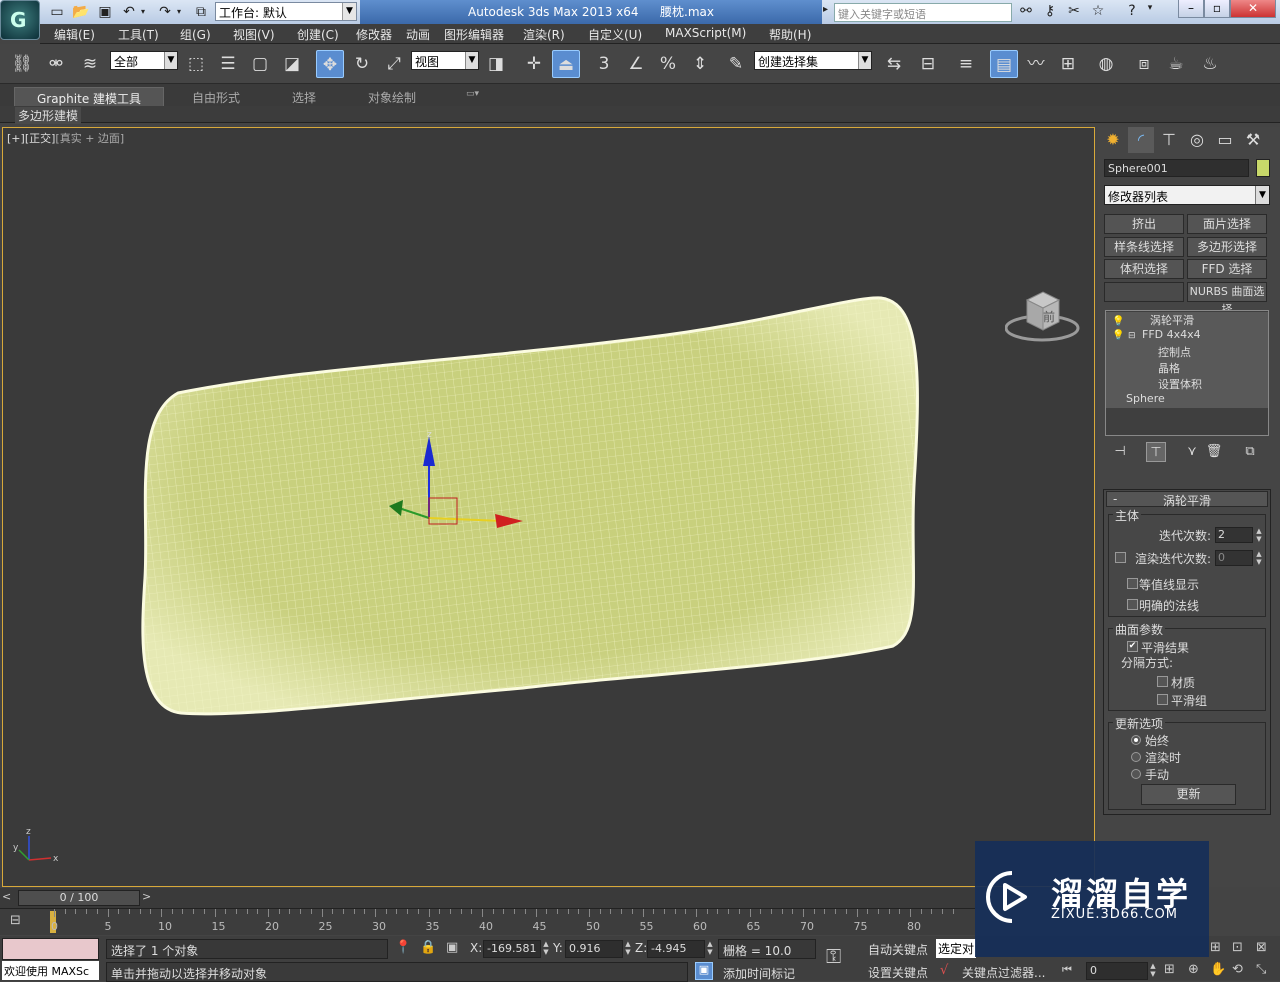 The height and width of the screenshot is (982, 1280). I want to click on stack-subitem-lattice: 晶格, so click(1187, 368).